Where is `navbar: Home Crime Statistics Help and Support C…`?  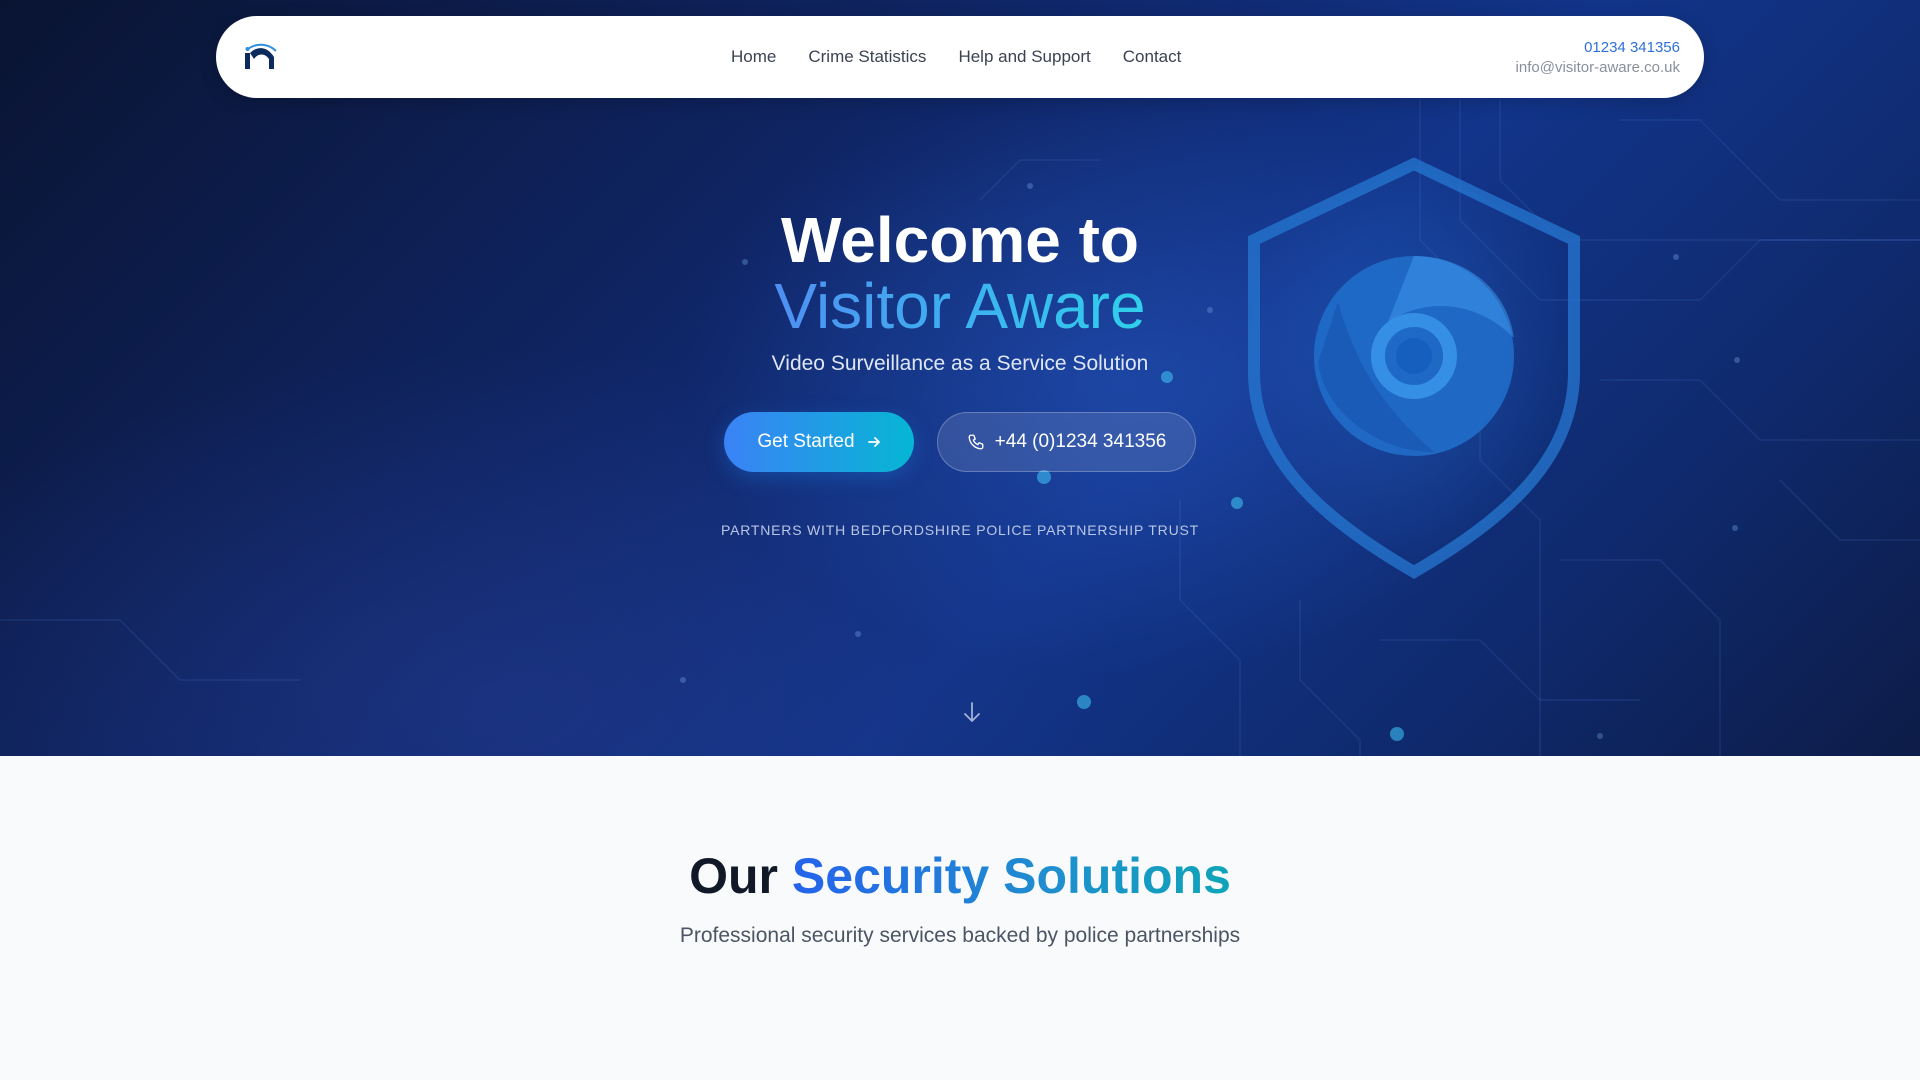
navbar: Home Crime Statistics Help and Support C… is located at coordinates (960, 57).